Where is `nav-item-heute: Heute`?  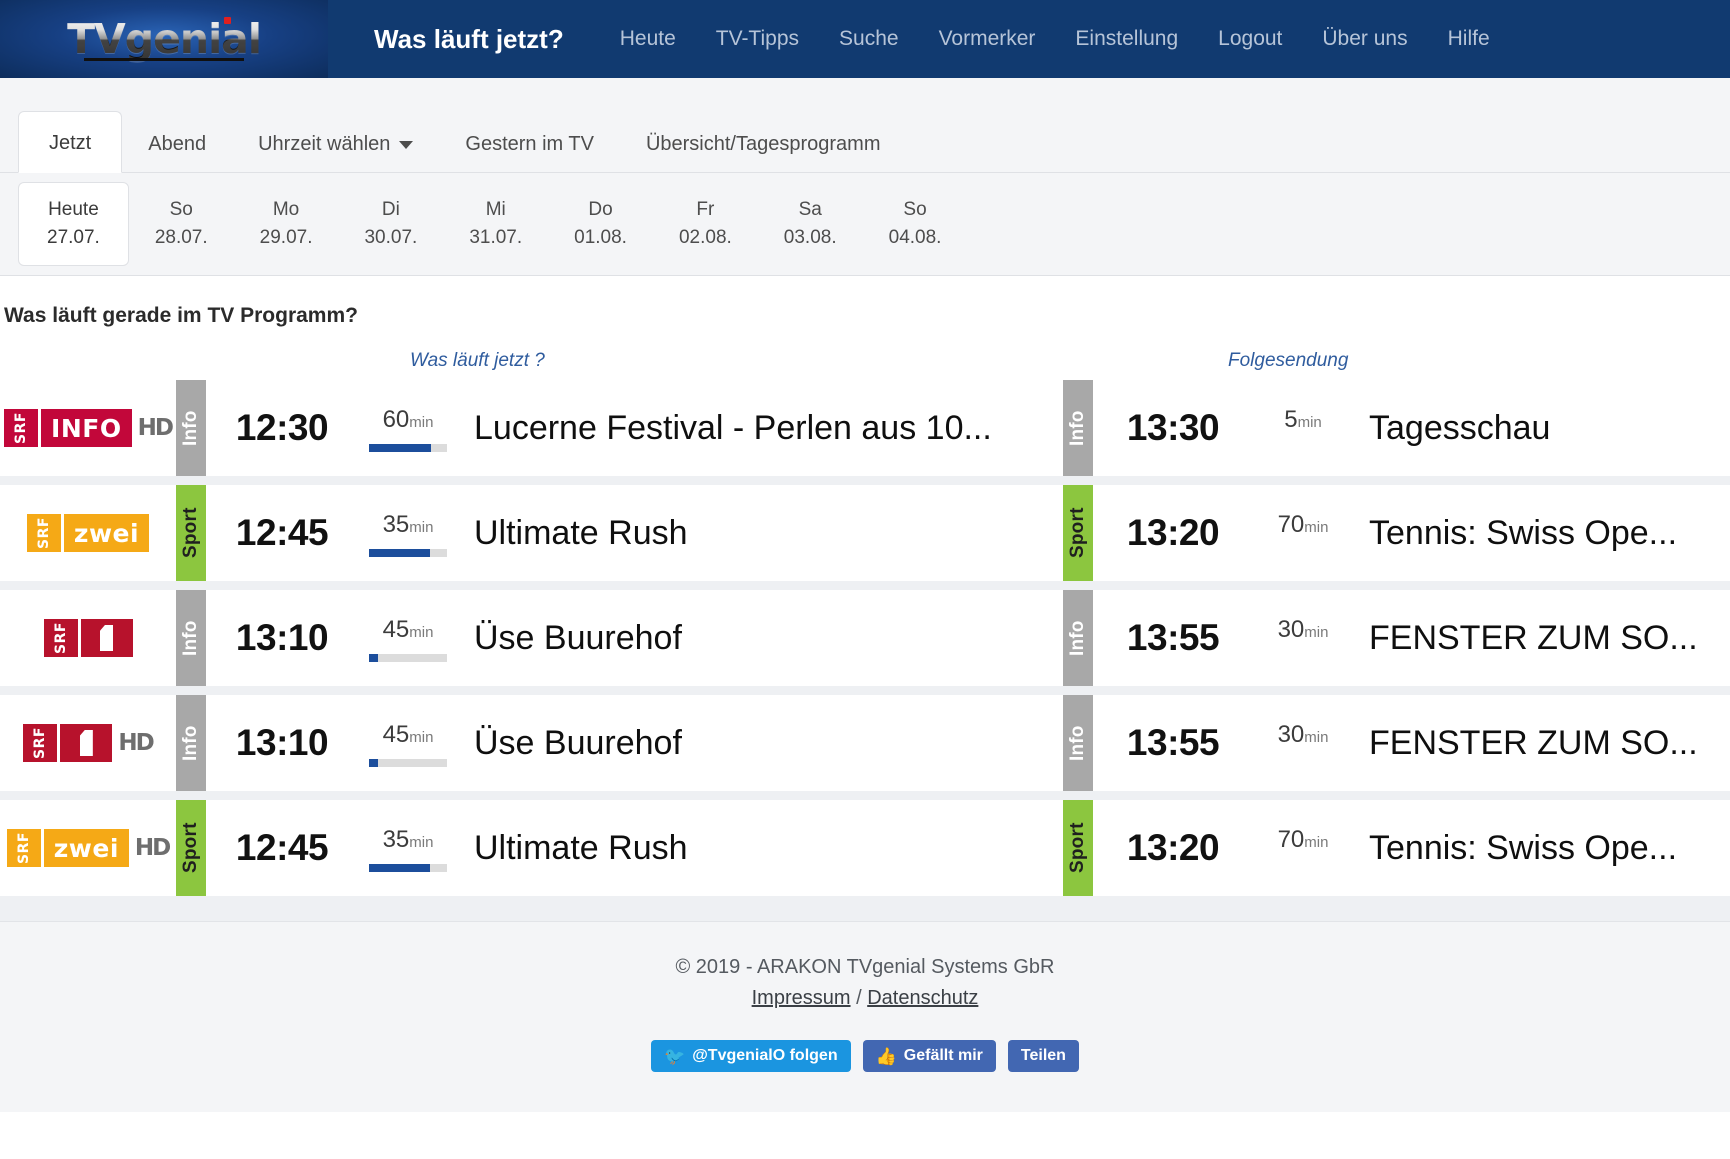 nav-item-heute: Heute is located at coordinates (648, 39).